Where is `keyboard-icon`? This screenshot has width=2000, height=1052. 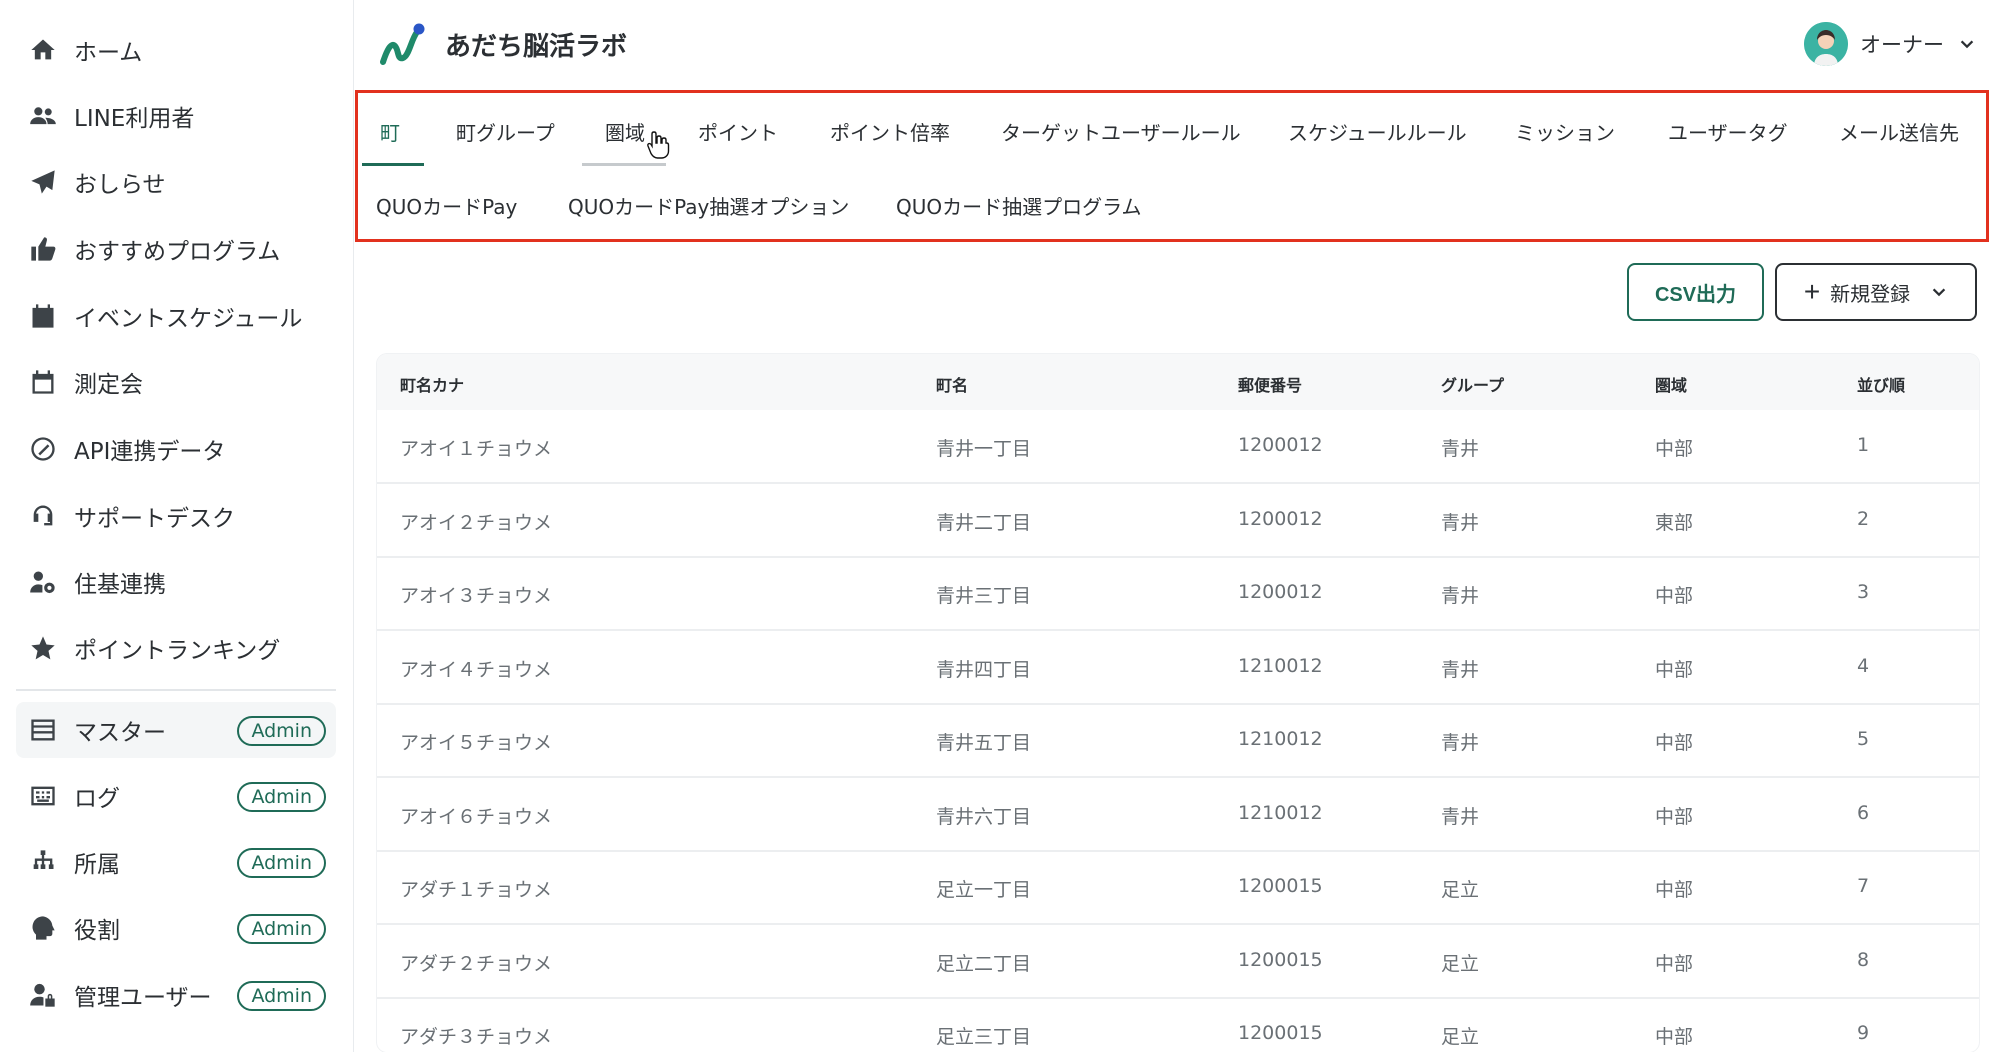 keyboard-icon is located at coordinates (43, 796).